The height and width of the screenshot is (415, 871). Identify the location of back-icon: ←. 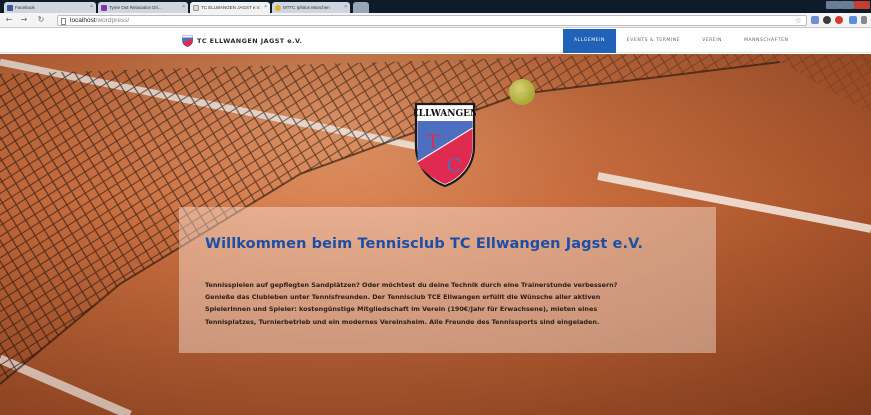
(9, 20).